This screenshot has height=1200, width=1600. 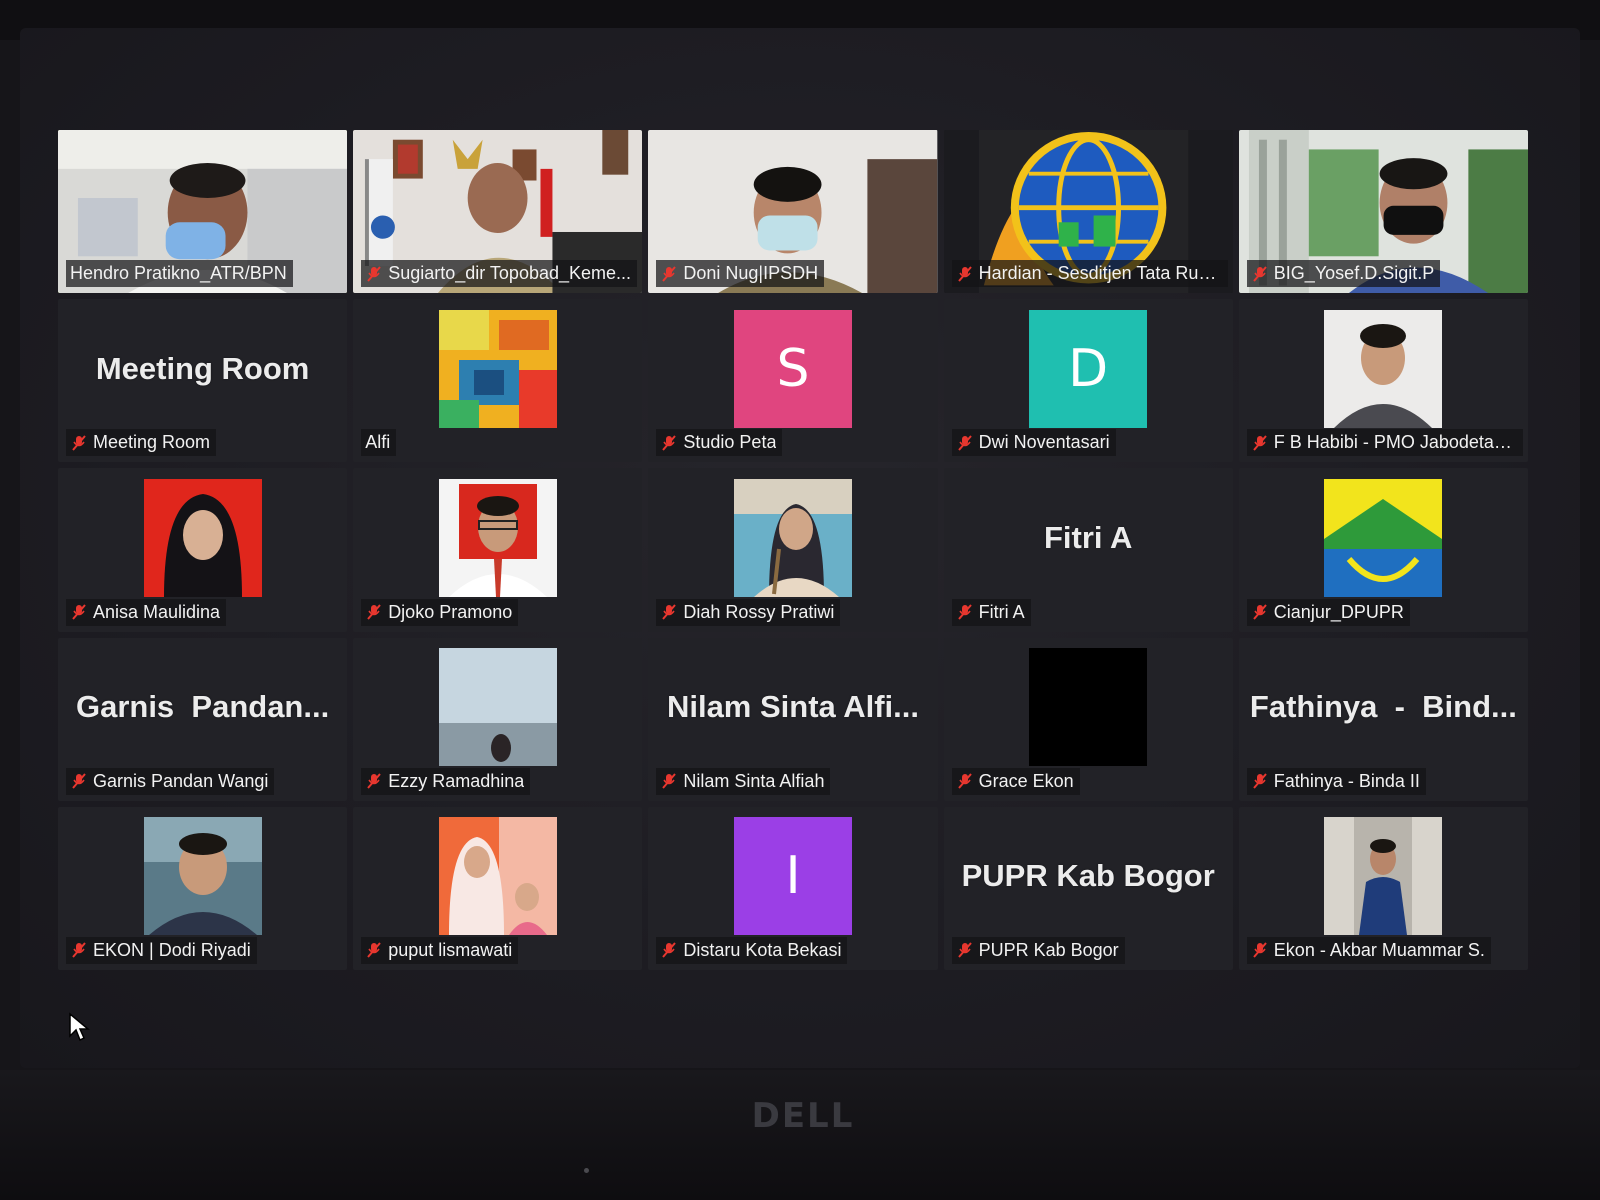 I want to click on participant-tile-nilam: Nilam Sinta Alfi... Nilam Sinta Alfiah, so click(x=793, y=719).